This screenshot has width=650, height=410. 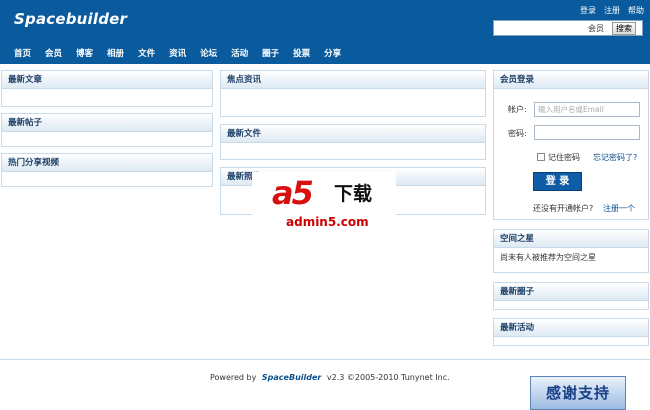 I want to click on login-button: 登 录, so click(x=557, y=181).